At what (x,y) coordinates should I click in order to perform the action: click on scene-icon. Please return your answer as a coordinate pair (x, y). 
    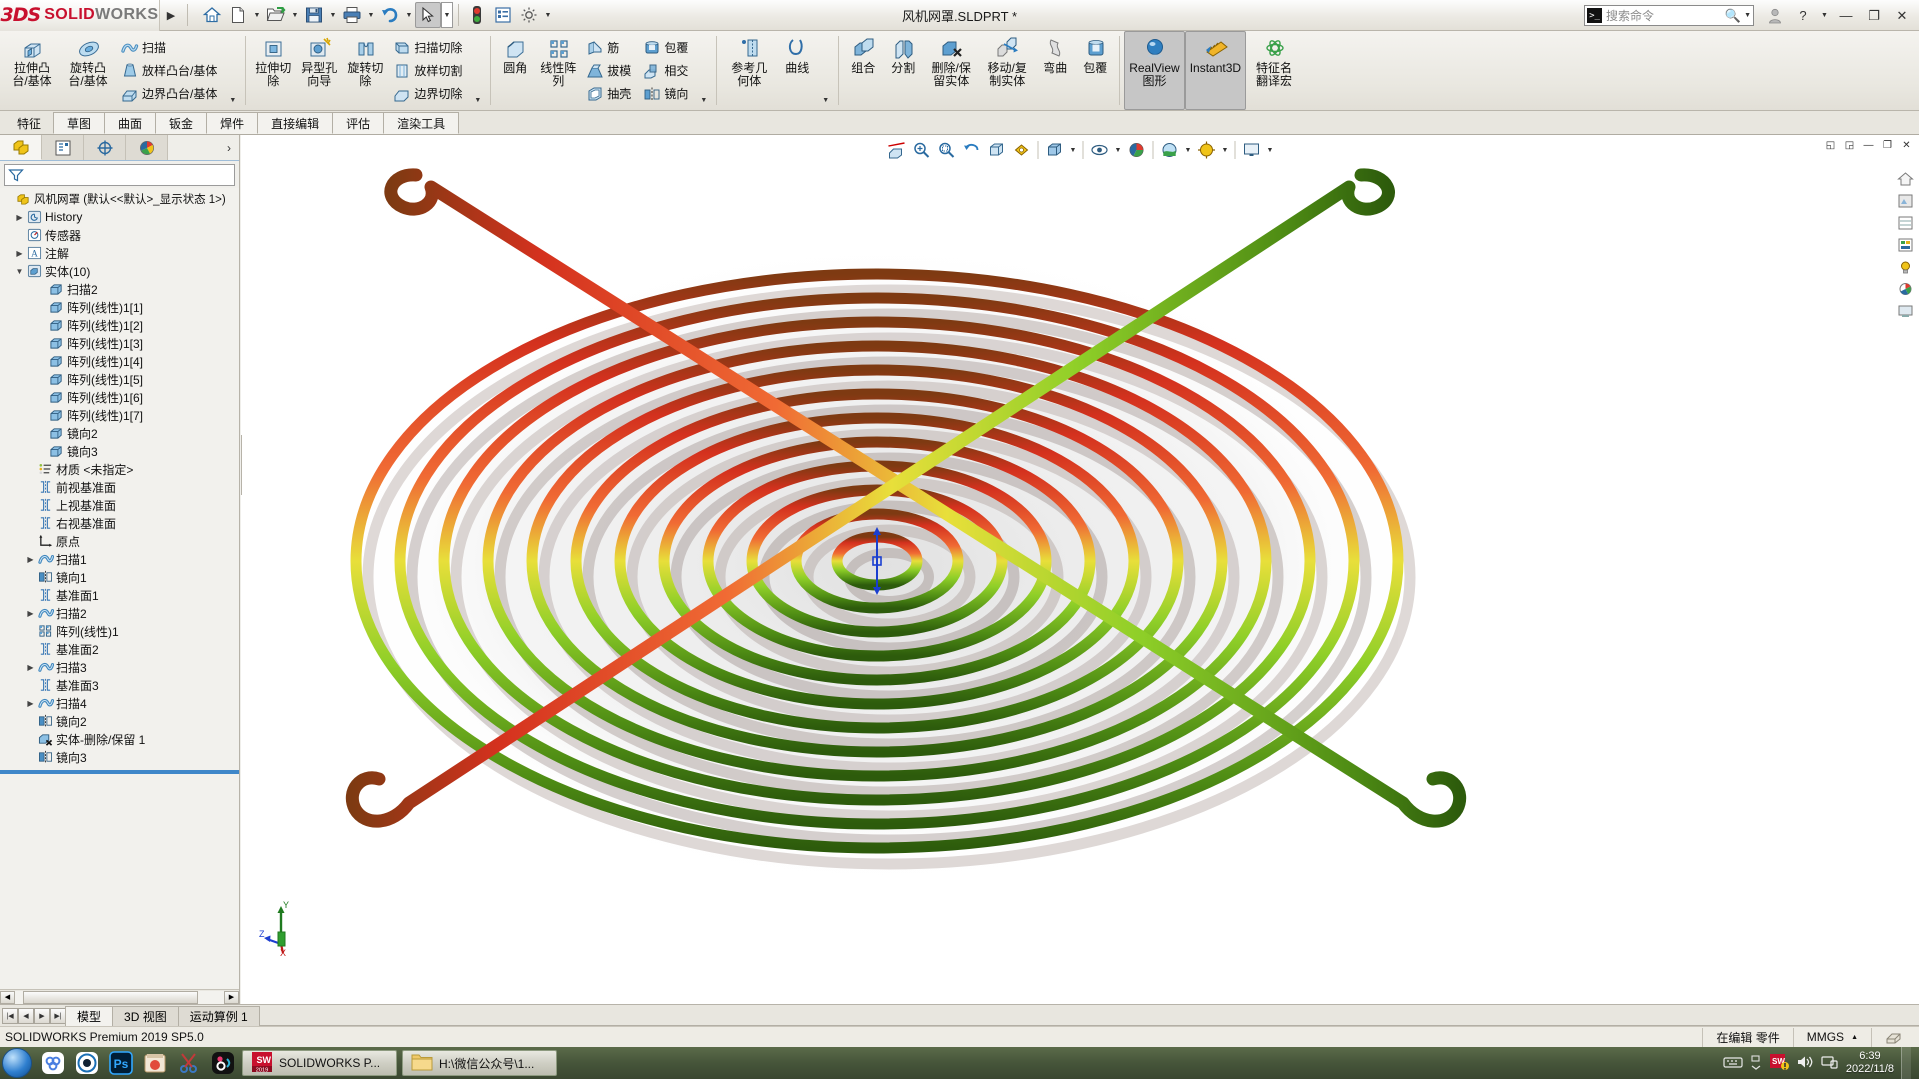
    Looking at the image, I should click on (1905, 222).